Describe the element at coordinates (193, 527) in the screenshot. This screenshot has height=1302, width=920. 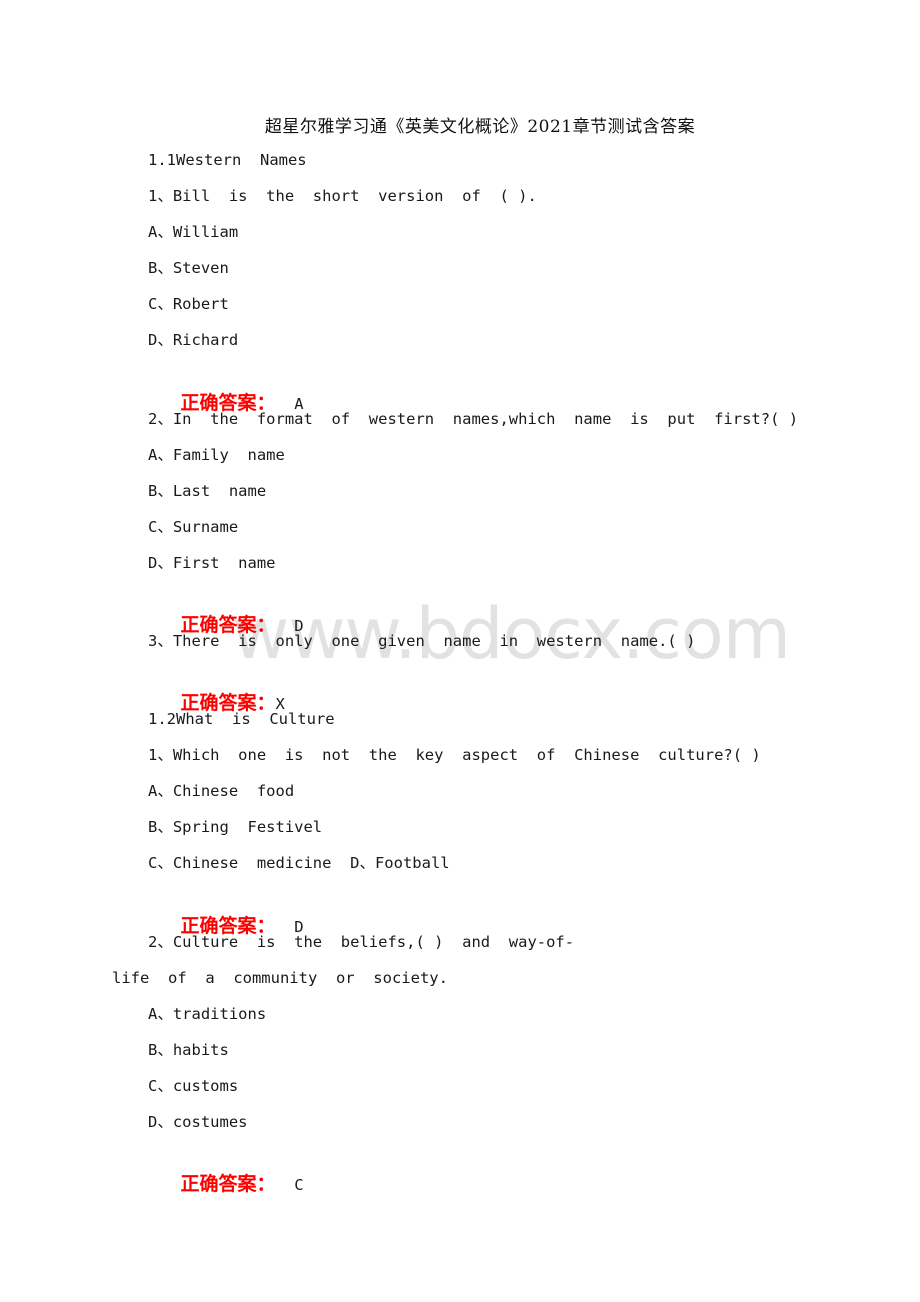
I see `option-c: C、Surname` at that location.